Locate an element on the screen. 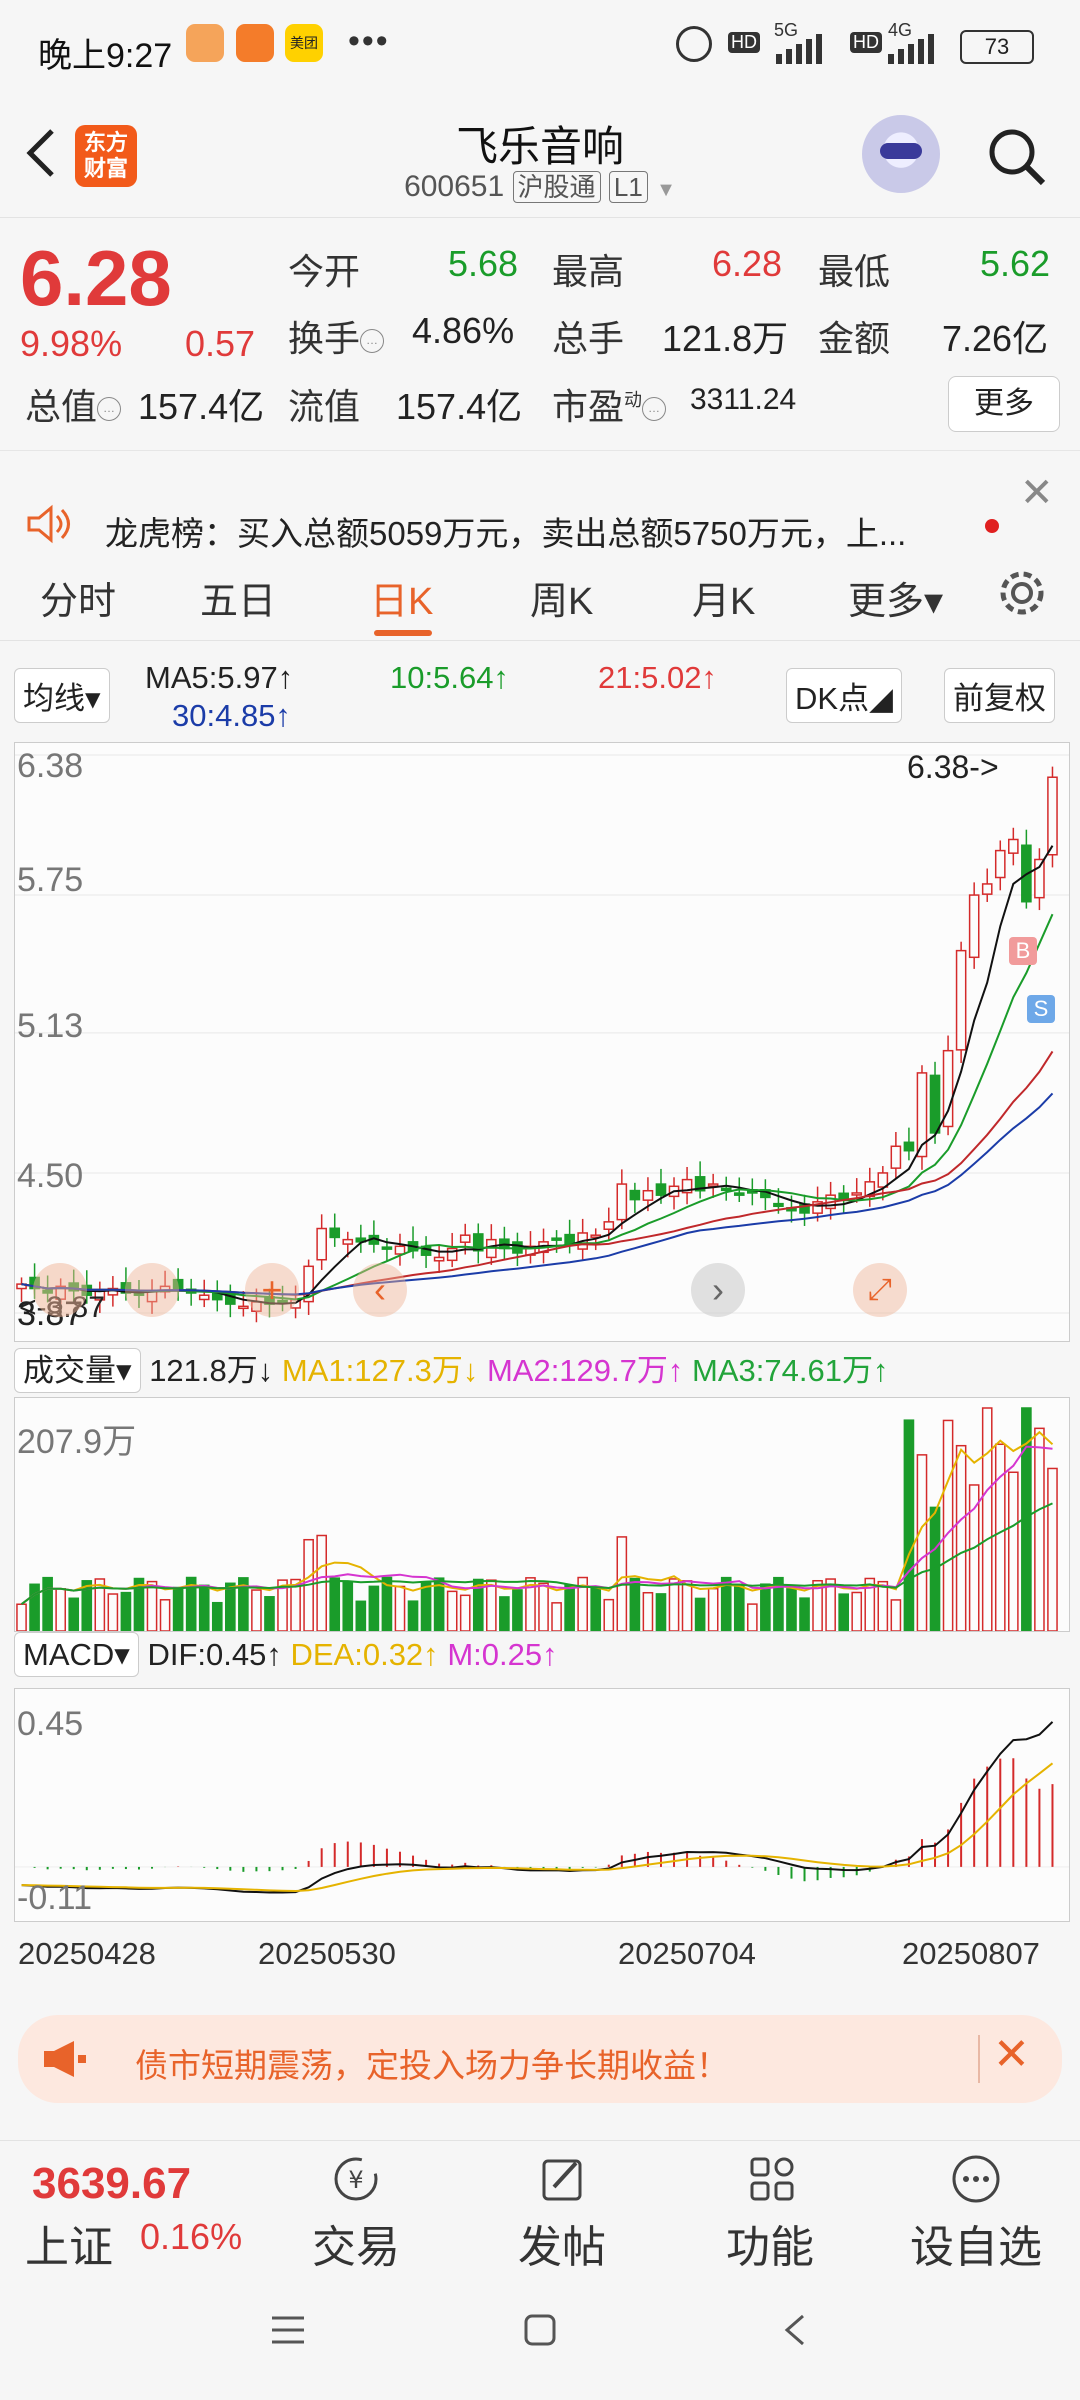  chevron-down-icon: ▼ is located at coordinates (666, 190).